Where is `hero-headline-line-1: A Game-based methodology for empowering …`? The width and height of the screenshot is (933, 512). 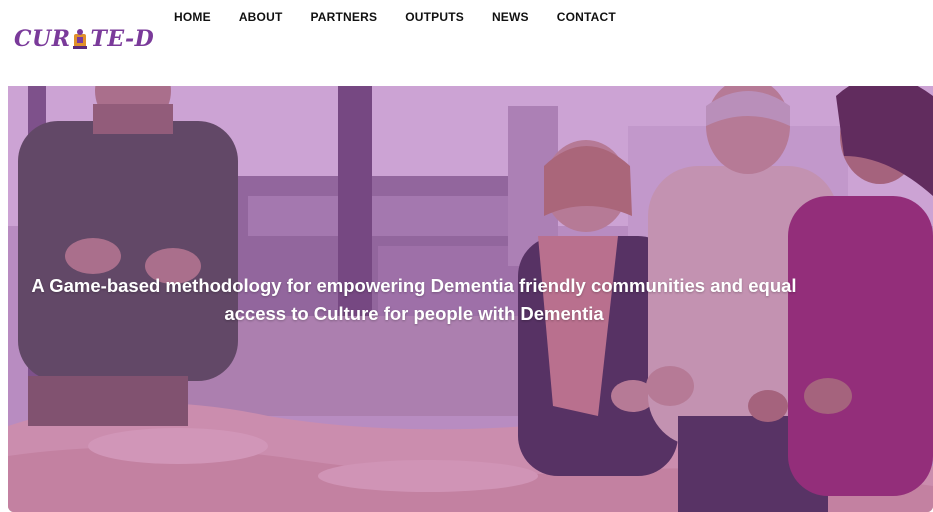
hero-headline-line-1: A Game-based methodology for empowering … is located at coordinates (414, 285).